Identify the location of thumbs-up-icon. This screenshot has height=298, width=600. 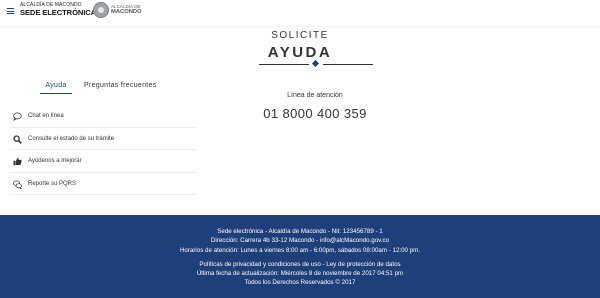
(17, 161).